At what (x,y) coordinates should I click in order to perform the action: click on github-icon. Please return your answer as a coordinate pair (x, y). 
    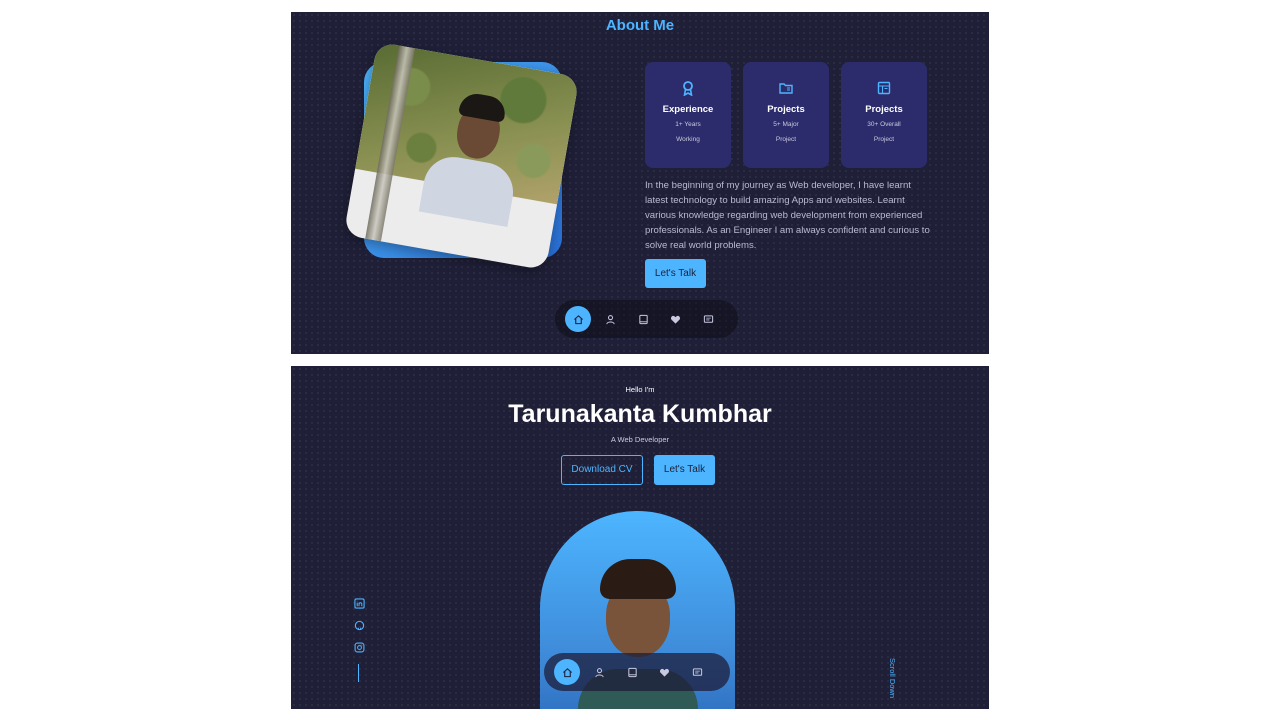
    Looking at the image, I should click on (359, 625).